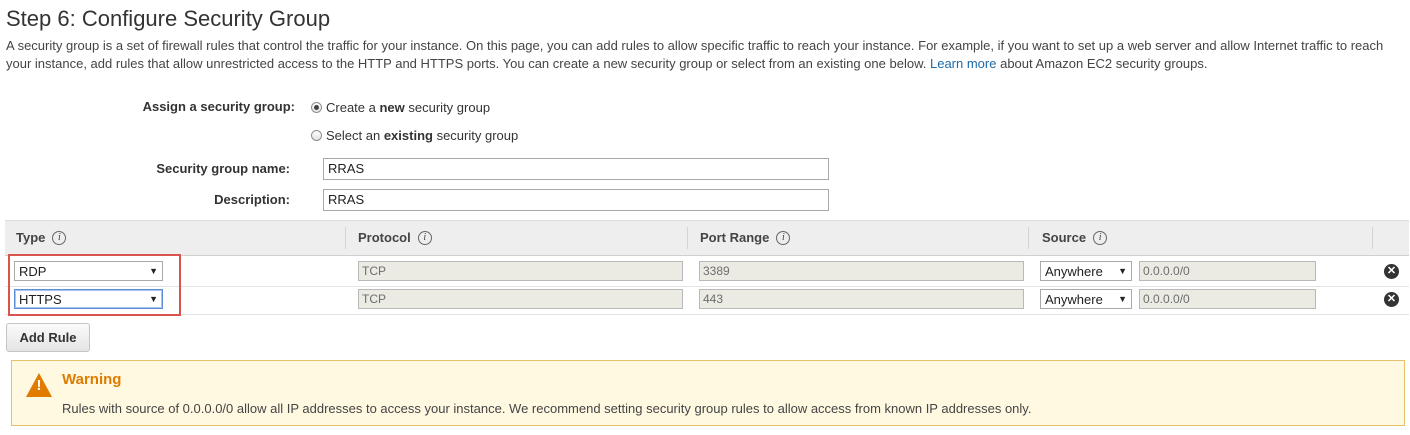  I want to click on source-select-row-1: Anywhere ▼, so click(1086, 271).